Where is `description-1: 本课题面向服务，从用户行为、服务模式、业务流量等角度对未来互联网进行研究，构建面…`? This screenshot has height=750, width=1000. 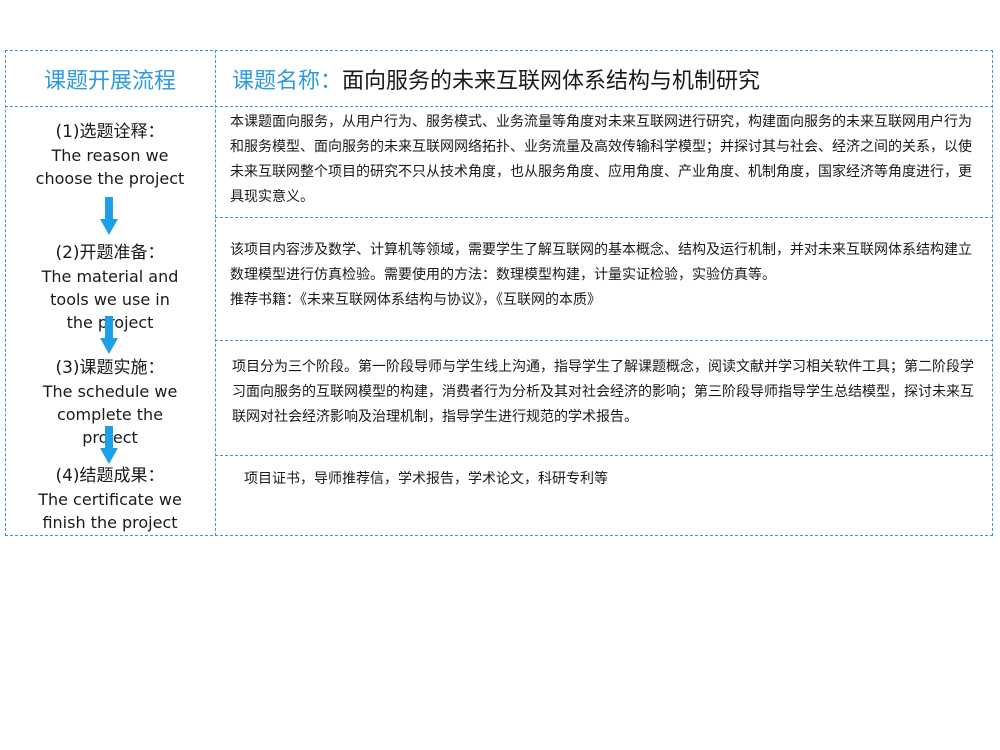 description-1: 本课题面向服务，从用户行为、服务模式、业务流量等角度对未来互联网进行研究，构建面… is located at coordinates (601, 159).